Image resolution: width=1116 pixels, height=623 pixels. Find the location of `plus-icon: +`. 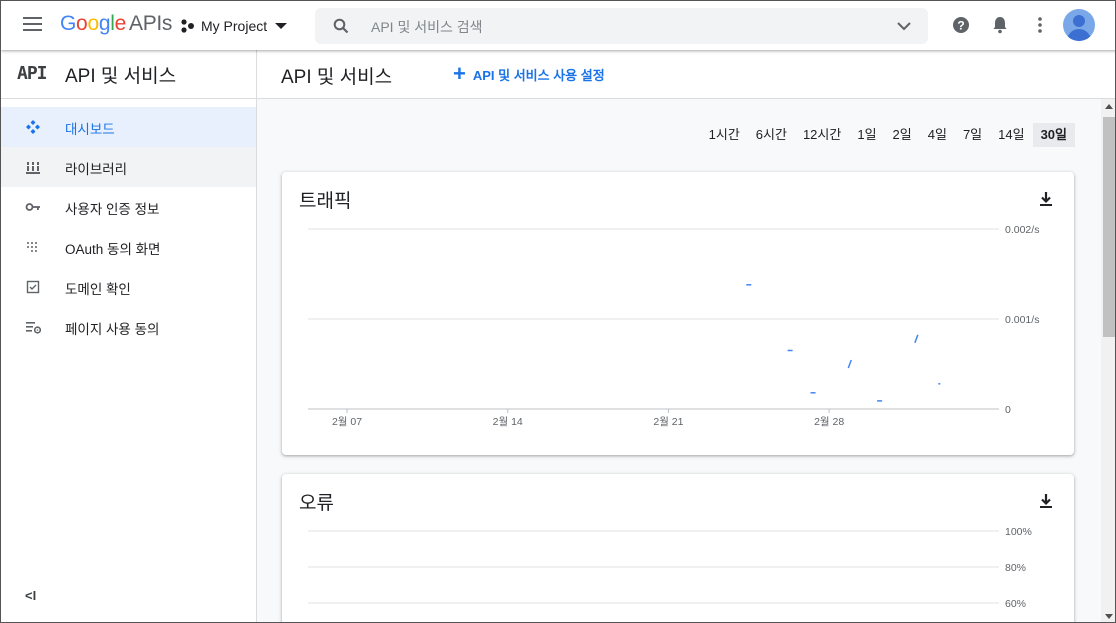

plus-icon: + is located at coordinates (459, 73).